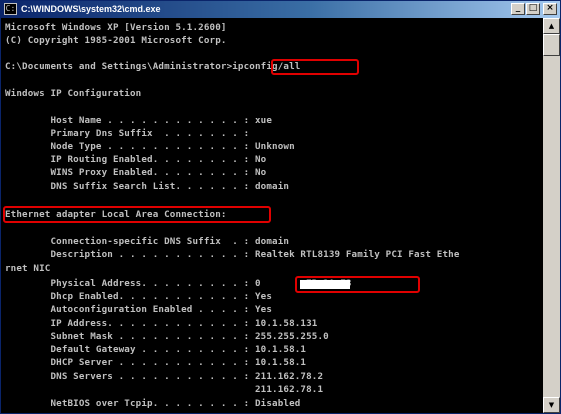 The width and height of the screenshot is (561, 414). I want to click on scroll-down-arrow-icon: ▼, so click(551, 405).